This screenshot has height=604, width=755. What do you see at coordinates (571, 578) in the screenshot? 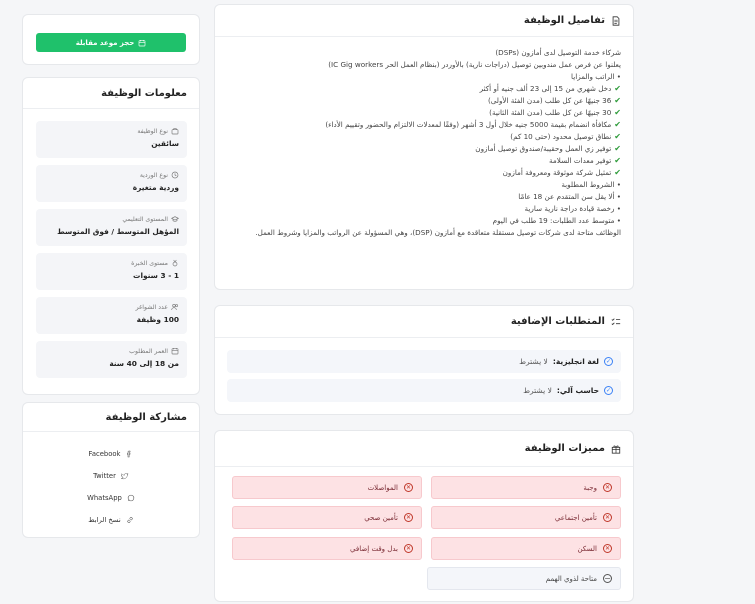
I see `feature-label: متاحة لذوي الهمم` at bounding box center [571, 578].